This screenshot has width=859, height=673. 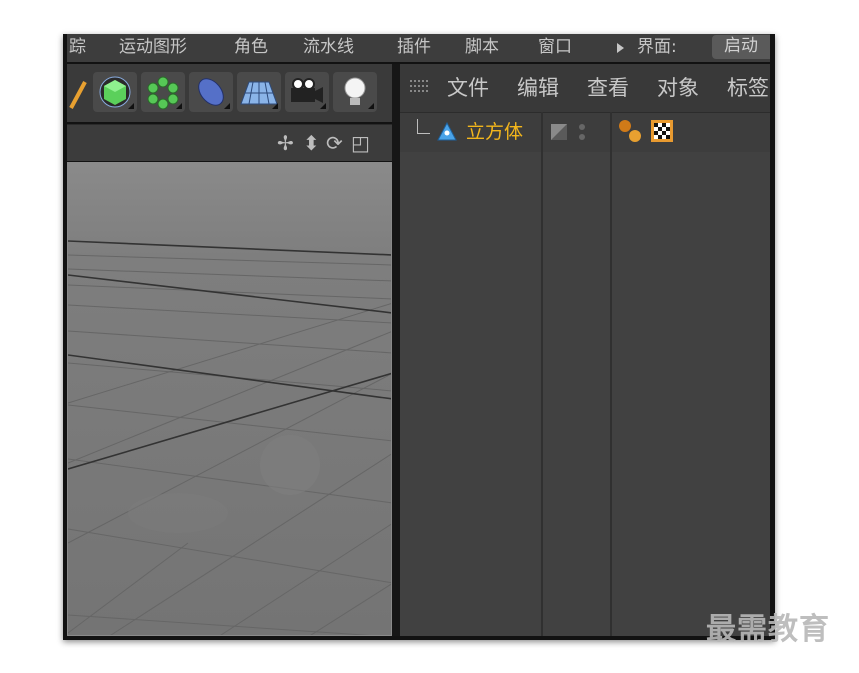 What do you see at coordinates (421, 88) in the screenshot?
I see `grip-icon` at bounding box center [421, 88].